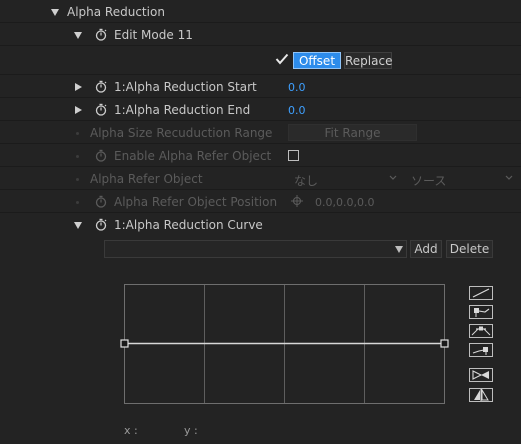 This screenshot has height=444, width=521. What do you see at coordinates (196, 202) in the screenshot?
I see `refer-position-label: Alpha Refer Object Position` at bounding box center [196, 202].